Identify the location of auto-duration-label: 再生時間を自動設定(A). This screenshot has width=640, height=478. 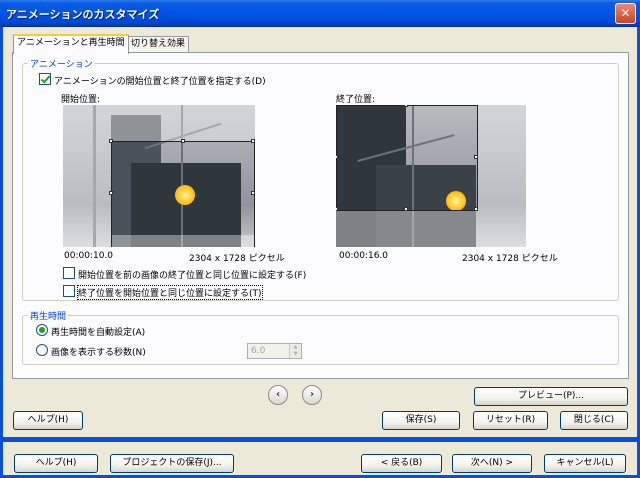
(98, 333).